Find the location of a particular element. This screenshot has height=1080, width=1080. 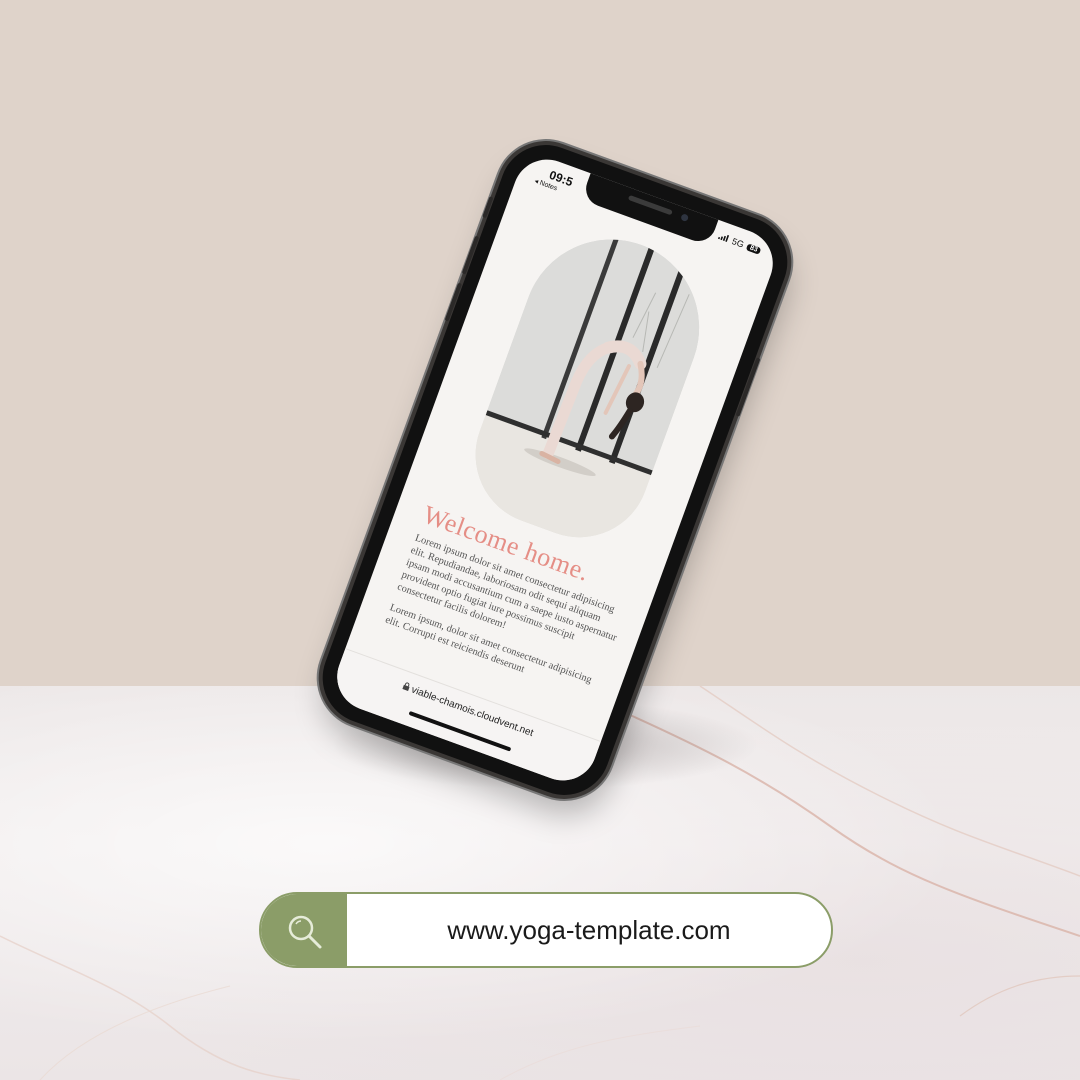

front-camera is located at coordinates (685, 218).